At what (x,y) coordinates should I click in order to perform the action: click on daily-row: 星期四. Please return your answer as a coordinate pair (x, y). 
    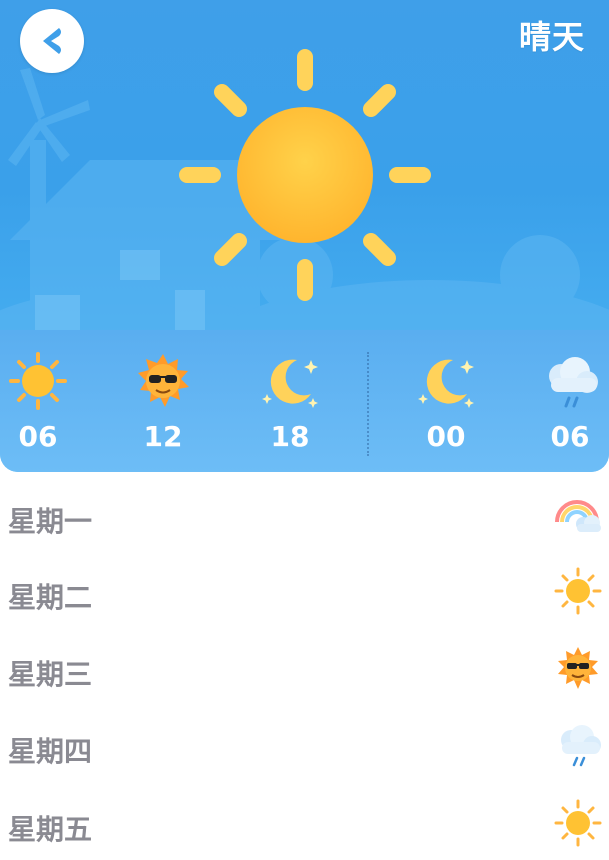
    Looking at the image, I should click on (304, 750).